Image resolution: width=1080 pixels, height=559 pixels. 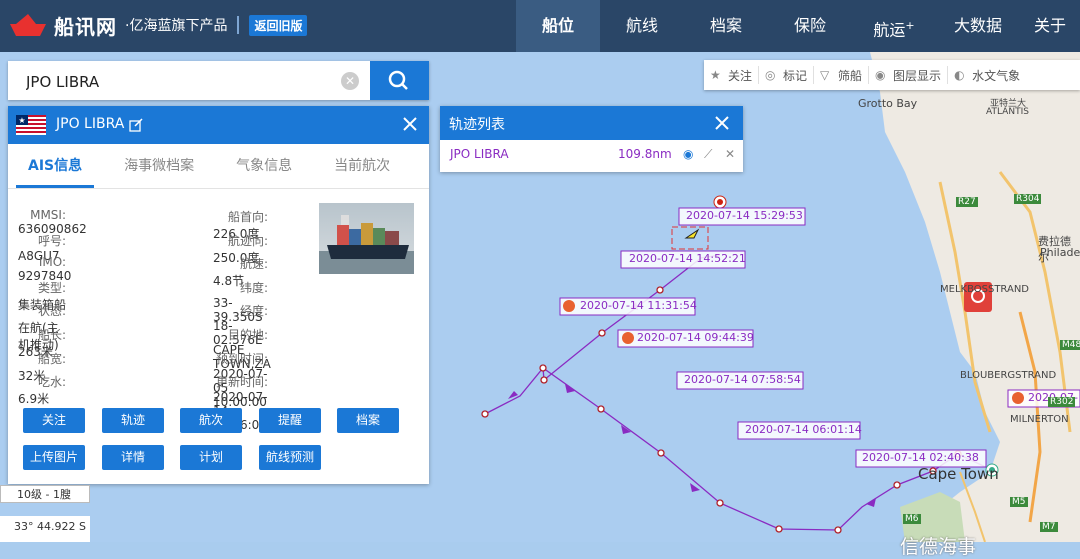 I want to click on field-label: 船首向:, so click(x=247, y=217).